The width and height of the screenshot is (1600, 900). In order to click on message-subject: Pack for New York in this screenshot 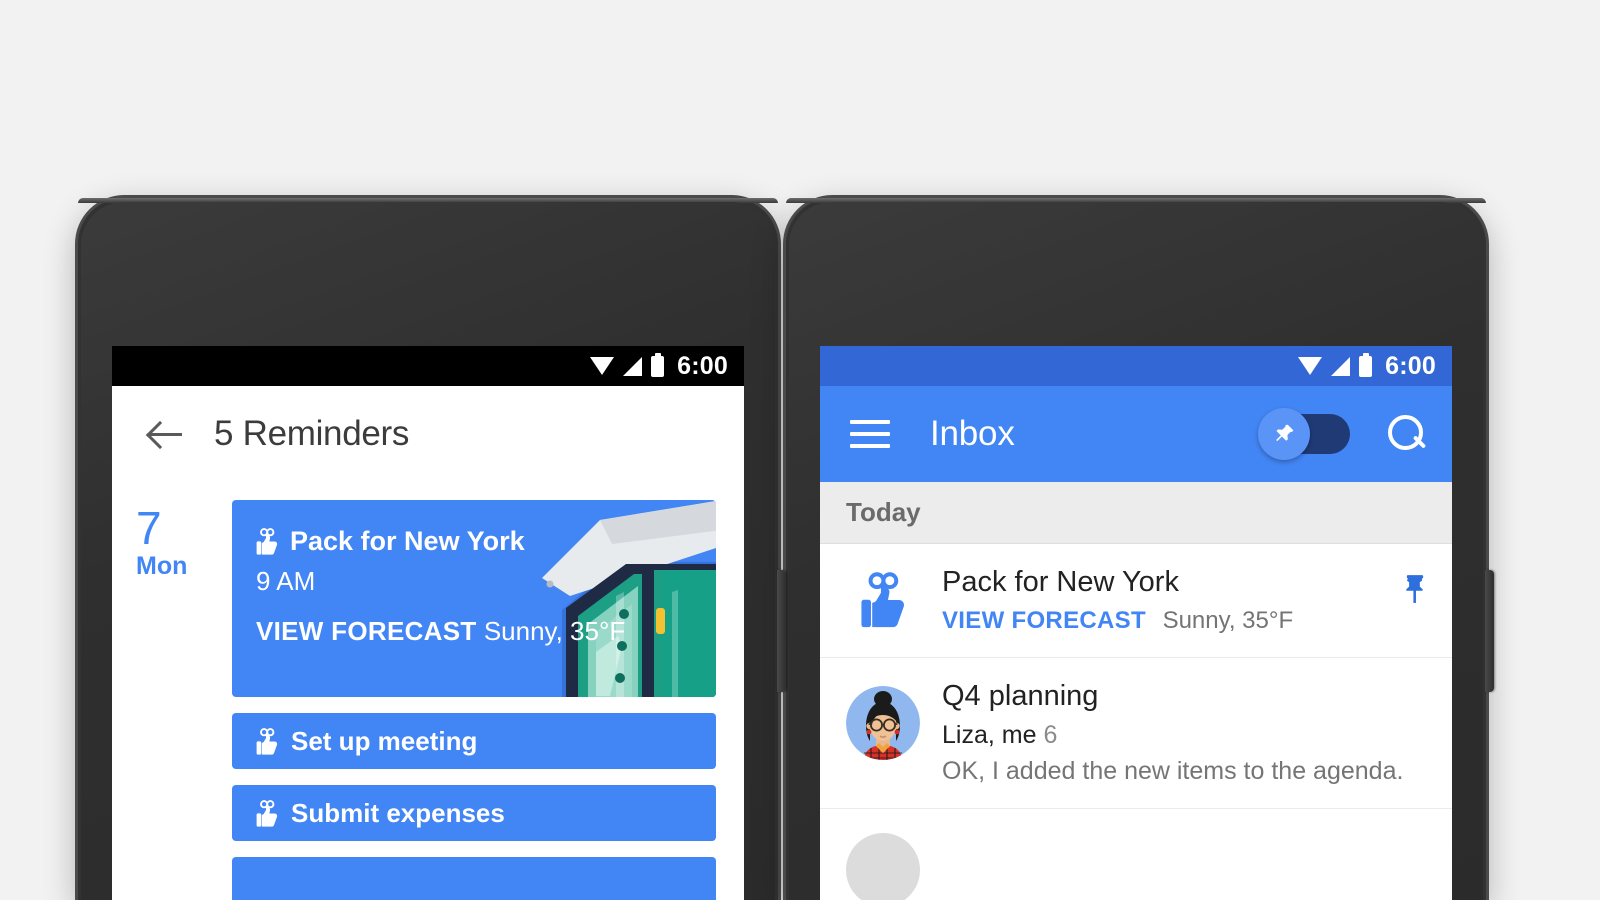, I will do `click(1060, 582)`.